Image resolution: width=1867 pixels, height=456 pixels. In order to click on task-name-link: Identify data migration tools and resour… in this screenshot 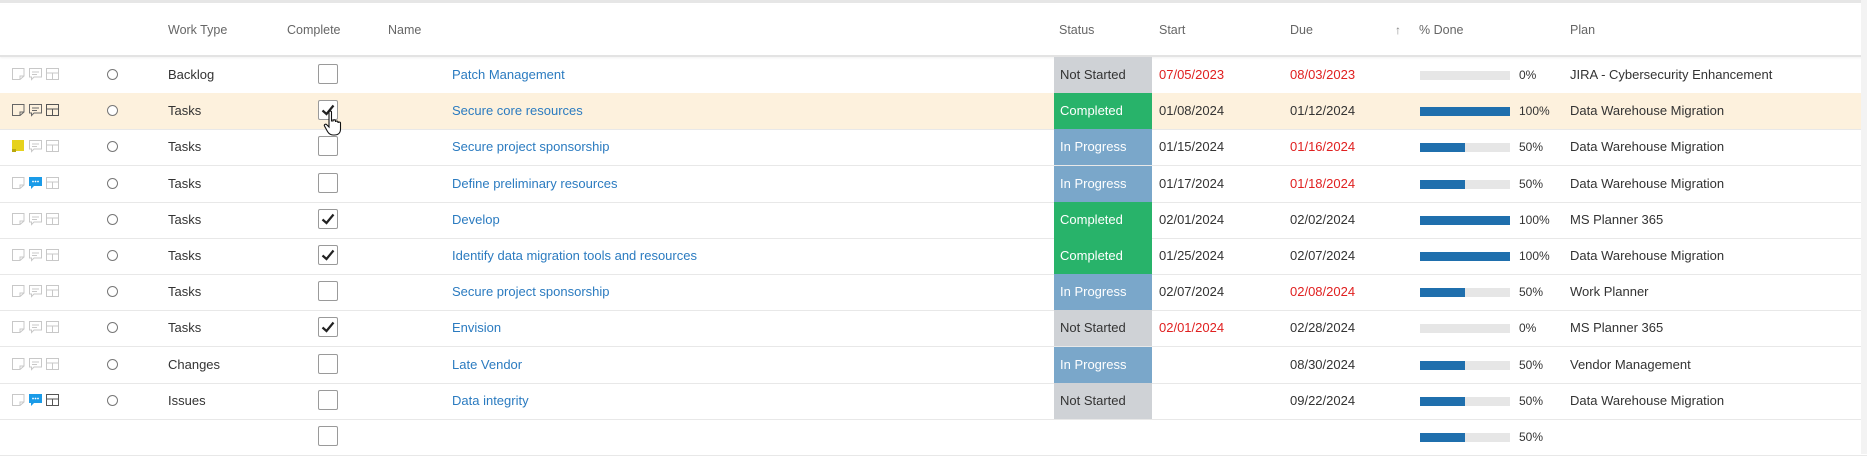, I will do `click(574, 256)`.